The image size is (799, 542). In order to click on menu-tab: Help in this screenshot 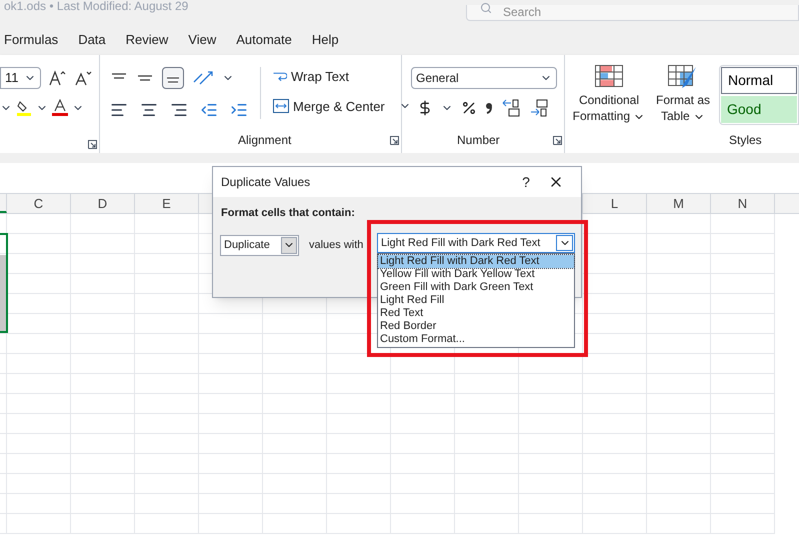, I will do `click(325, 40)`.